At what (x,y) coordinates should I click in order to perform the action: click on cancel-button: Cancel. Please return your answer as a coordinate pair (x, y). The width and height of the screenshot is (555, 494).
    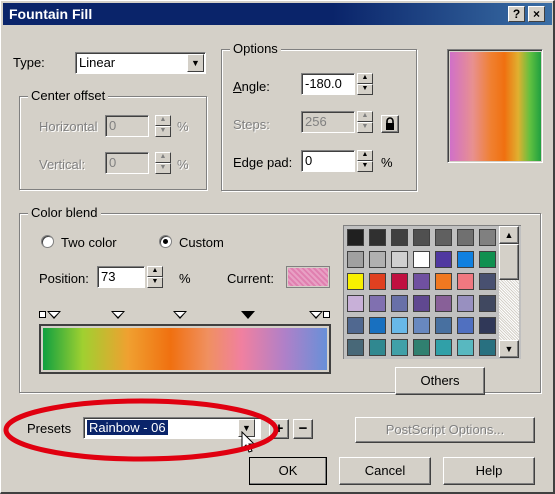
    Looking at the image, I should click on (385, 471).